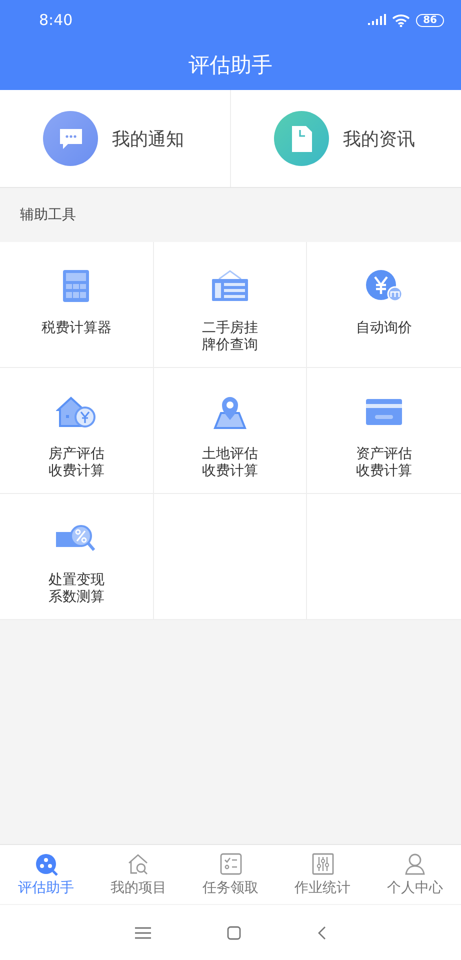 This screenshot has width=461, height=960. I want to click on calculator-icon, so click(76, 286).